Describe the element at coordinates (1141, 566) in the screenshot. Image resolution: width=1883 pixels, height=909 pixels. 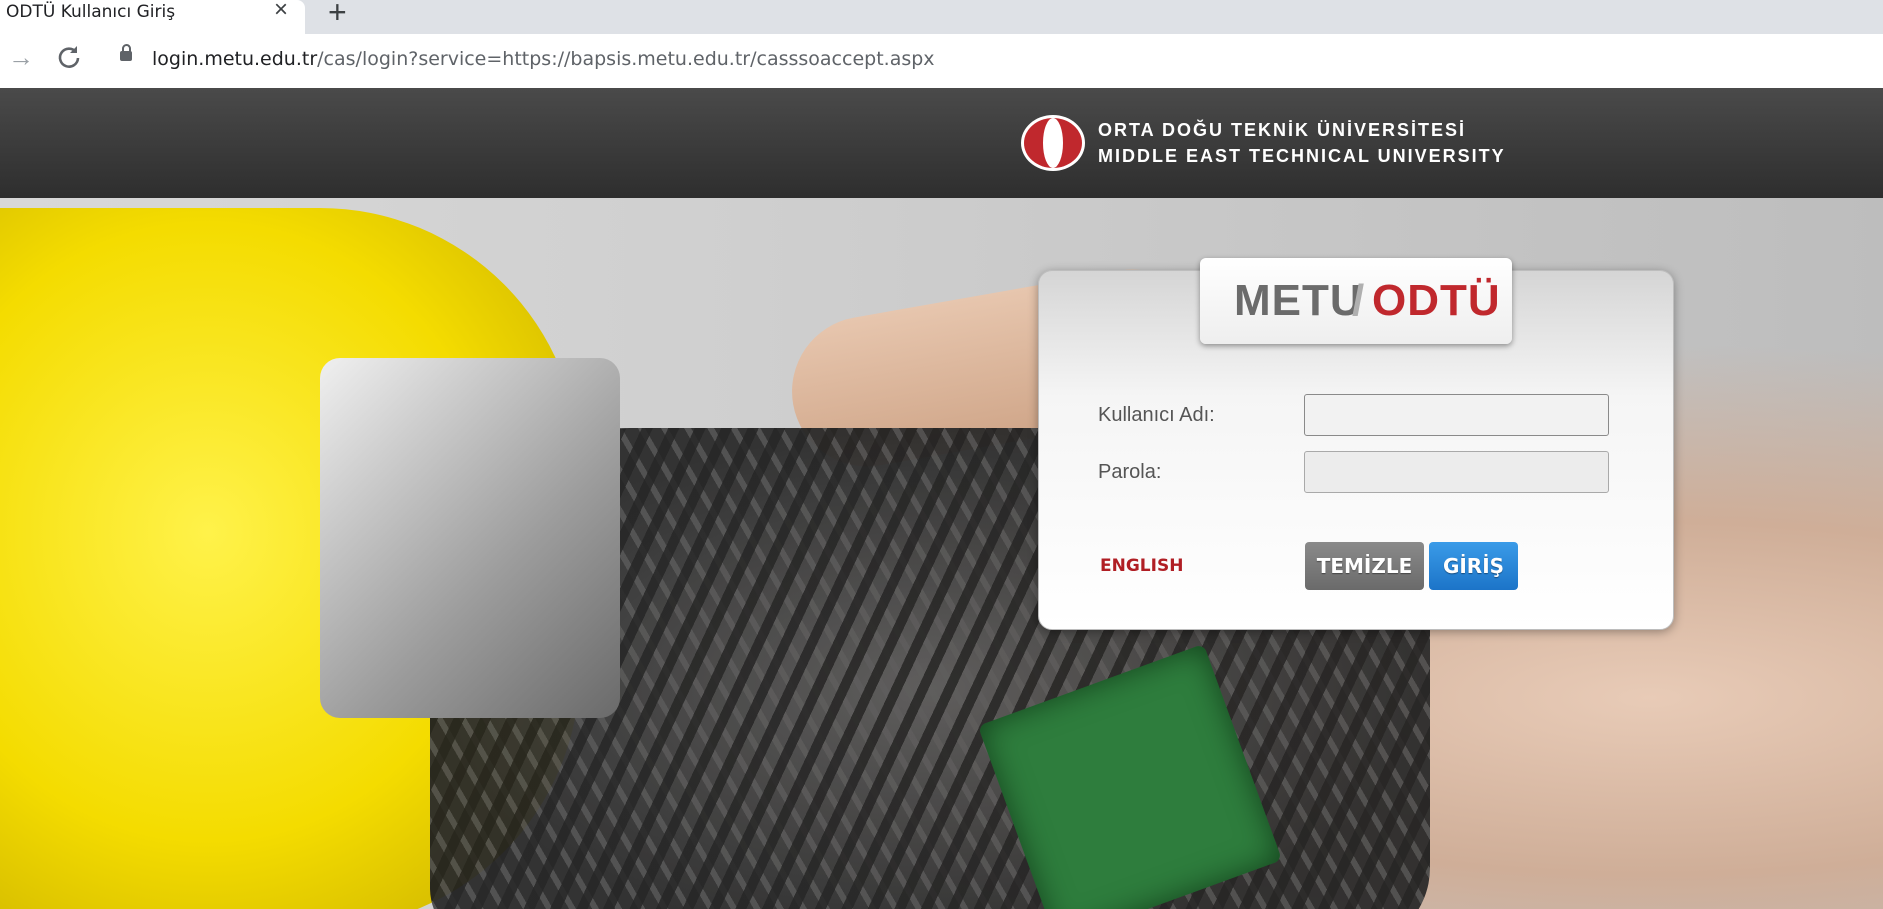
I see `english-language-link: ENGLISH` at that location.